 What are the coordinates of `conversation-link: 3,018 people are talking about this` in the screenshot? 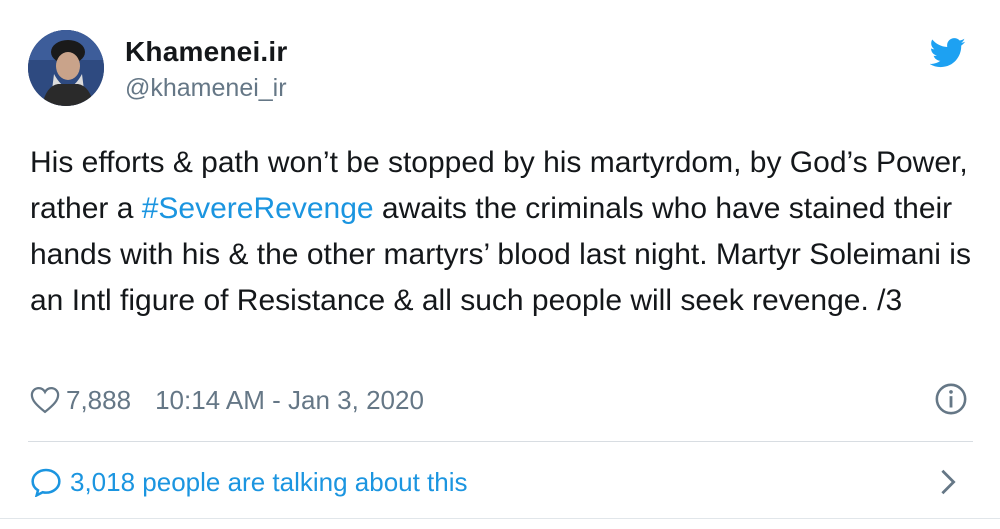 It's located at (500, 482).